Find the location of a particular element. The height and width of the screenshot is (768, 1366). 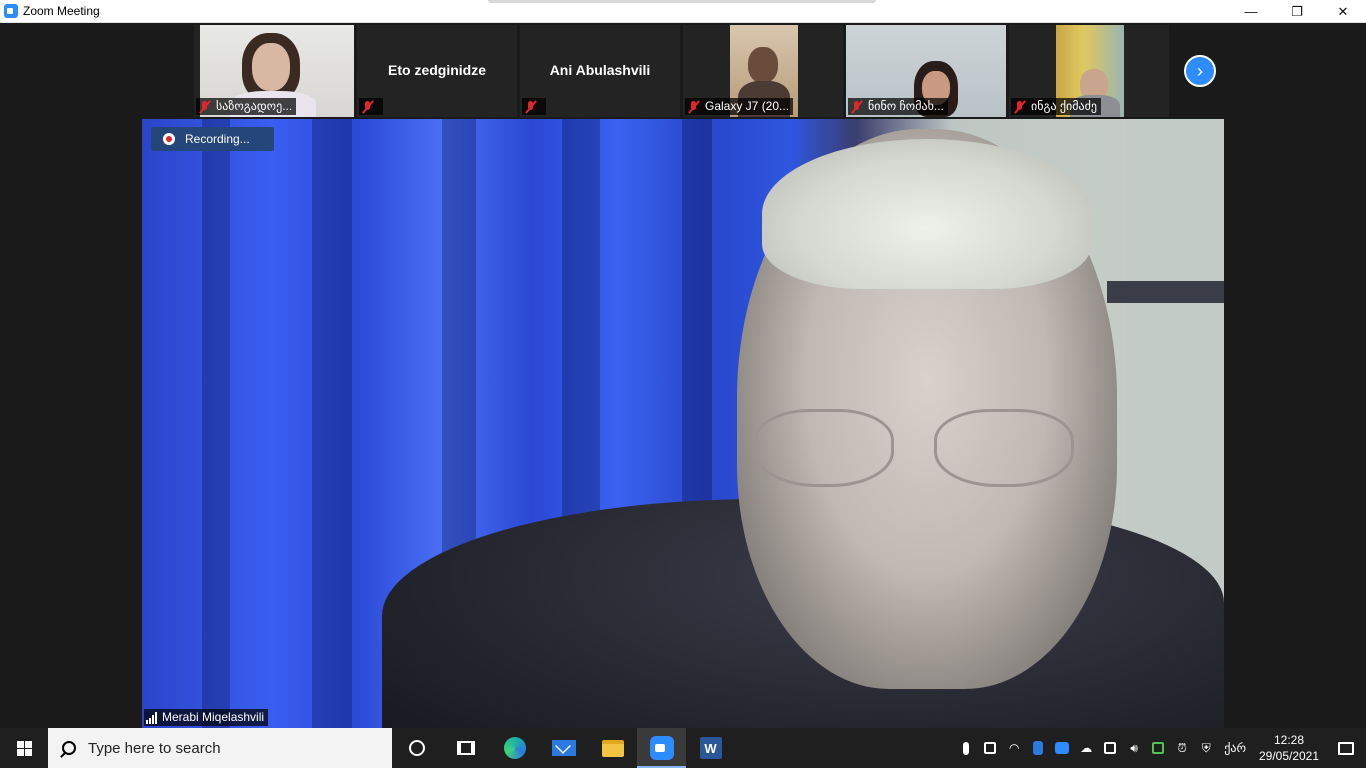

word-icon: W is located at coordinates (710, 748).